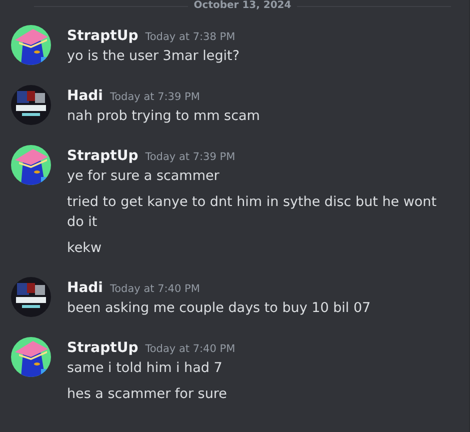  What do you see at coordinates (252, 212) in the screenshot?
I see `message-text: tried to get kanye to dnt him in sythe disc but he wont do it` at bounding box center [252, 212].